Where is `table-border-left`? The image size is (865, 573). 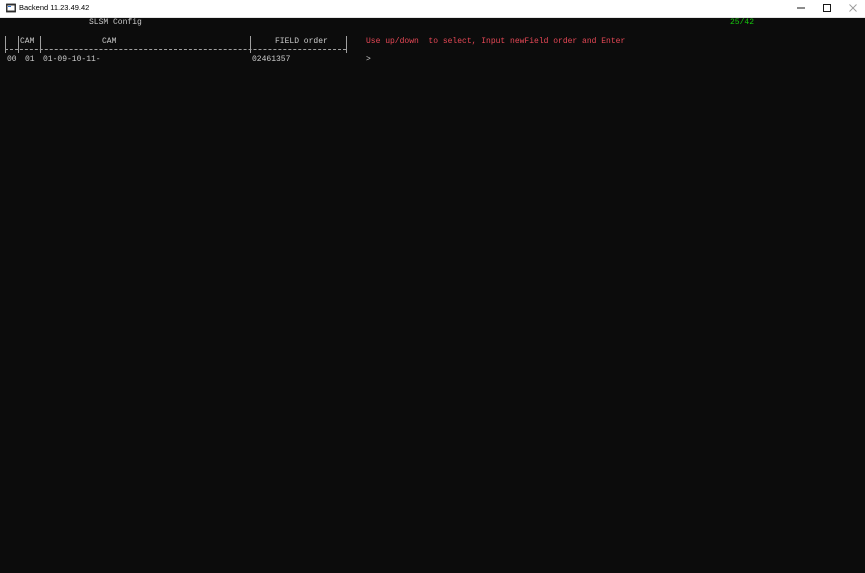
table-border-left is located at coordinates (5, 44).